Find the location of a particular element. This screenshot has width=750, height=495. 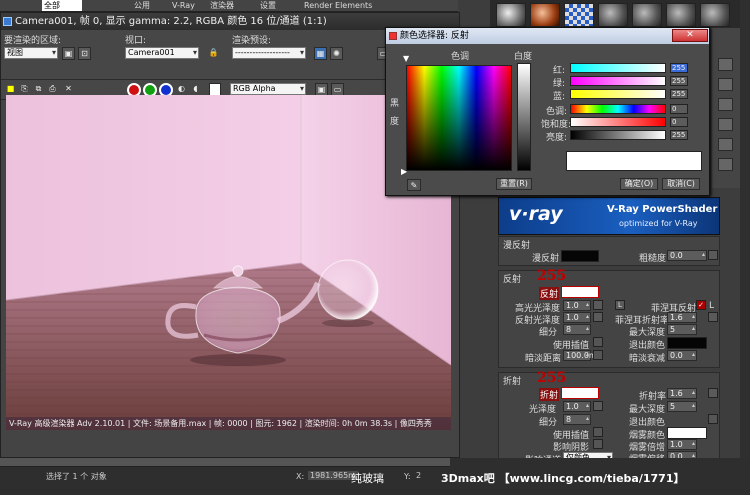

hue-slider is located at coordinates (618, 109).